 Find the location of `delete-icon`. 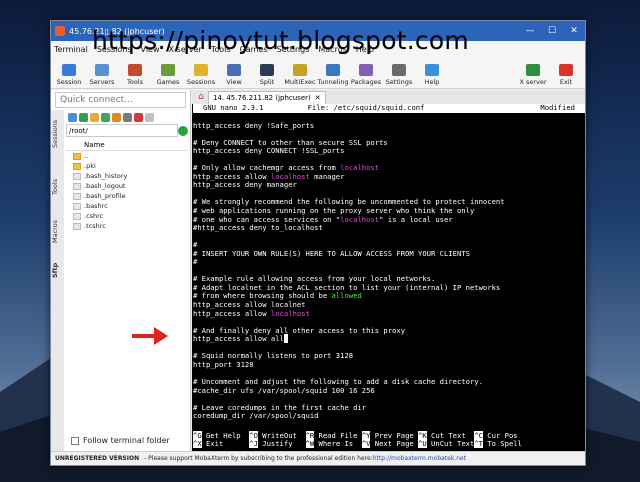

delete-icon is located at coordinates (138, 117).